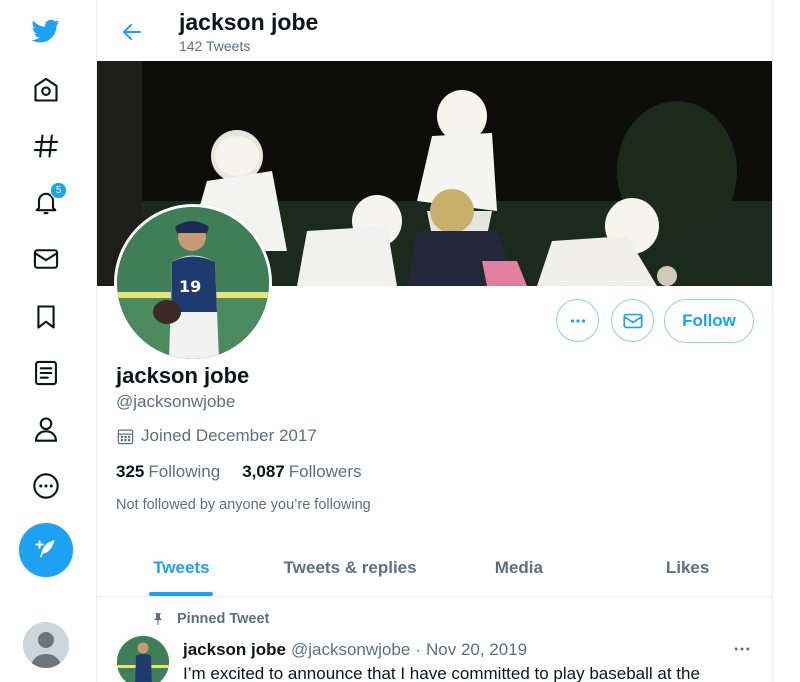  I want to click on profile-tabs: Tweets Tweets & replies Media Likes, so click(434, 568).